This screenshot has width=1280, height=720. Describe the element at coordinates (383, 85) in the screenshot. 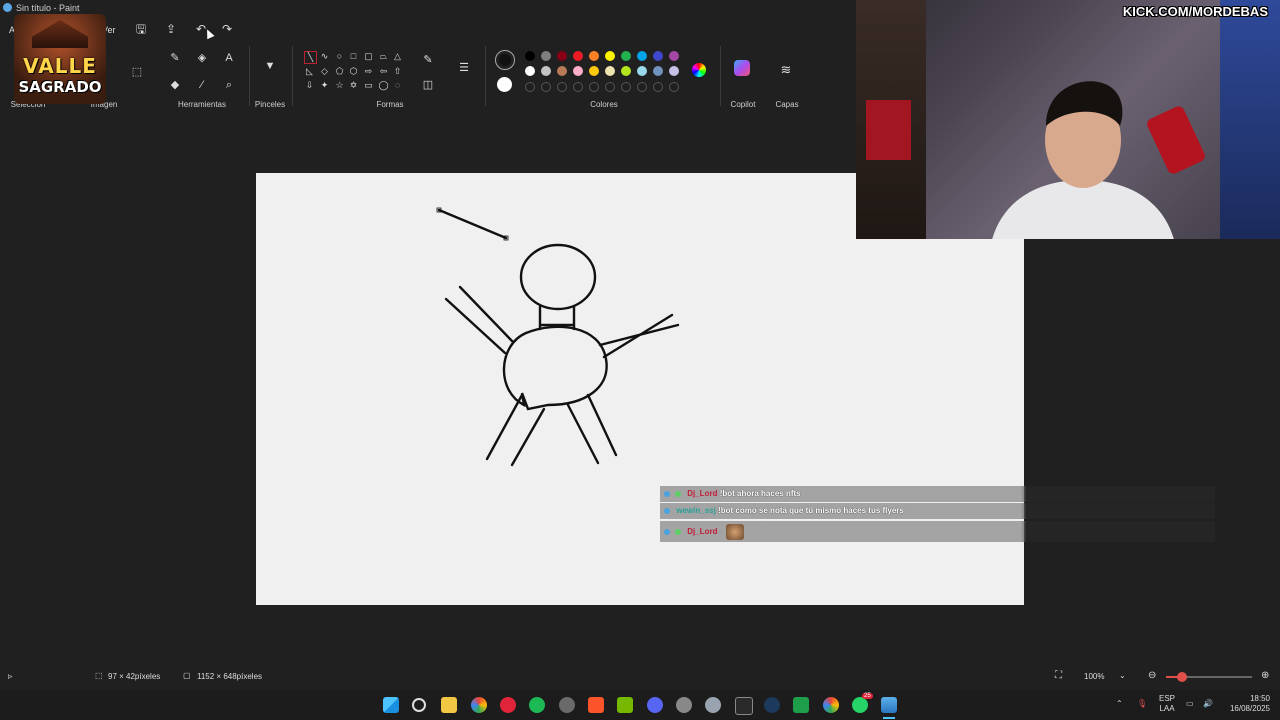

I see `callout-oval-shape-icon: ◯` at that location.